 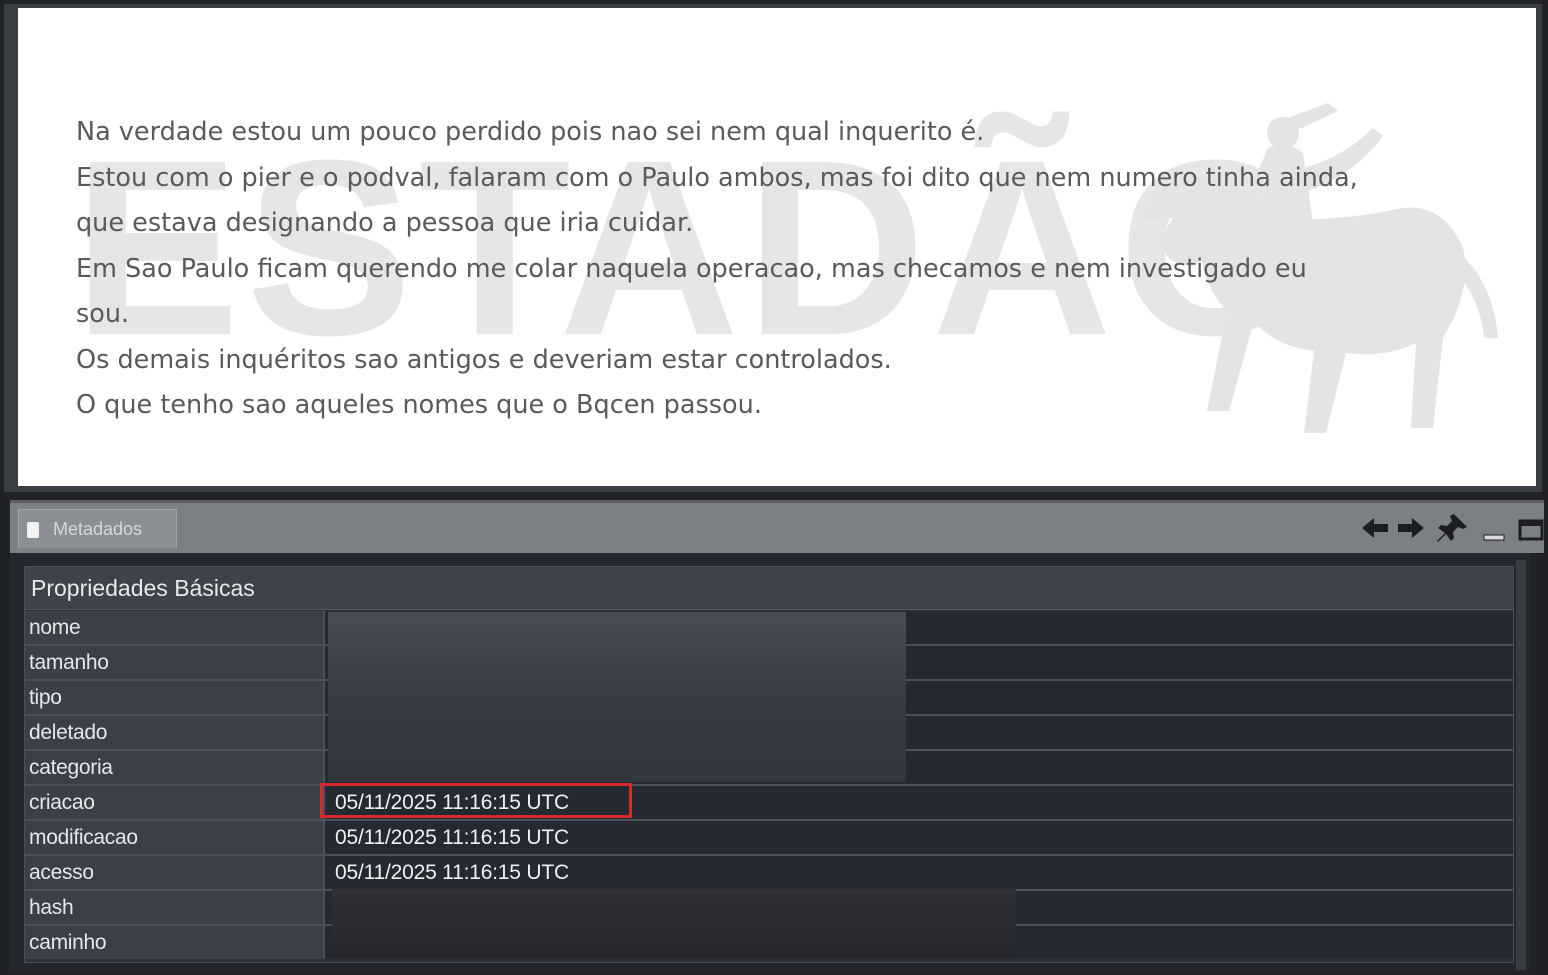 I want to click on property-key: deletado, so click(x=68, y=732).